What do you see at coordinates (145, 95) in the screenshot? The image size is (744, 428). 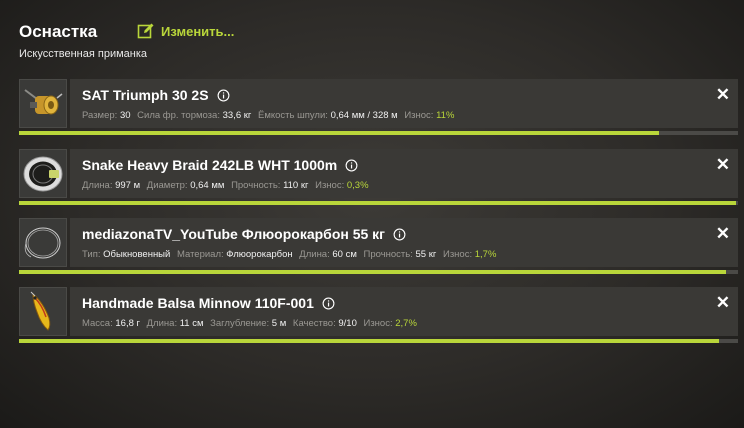 I see `item-name: SAT Triumph 30 2S` at bounding box center [145, 95].